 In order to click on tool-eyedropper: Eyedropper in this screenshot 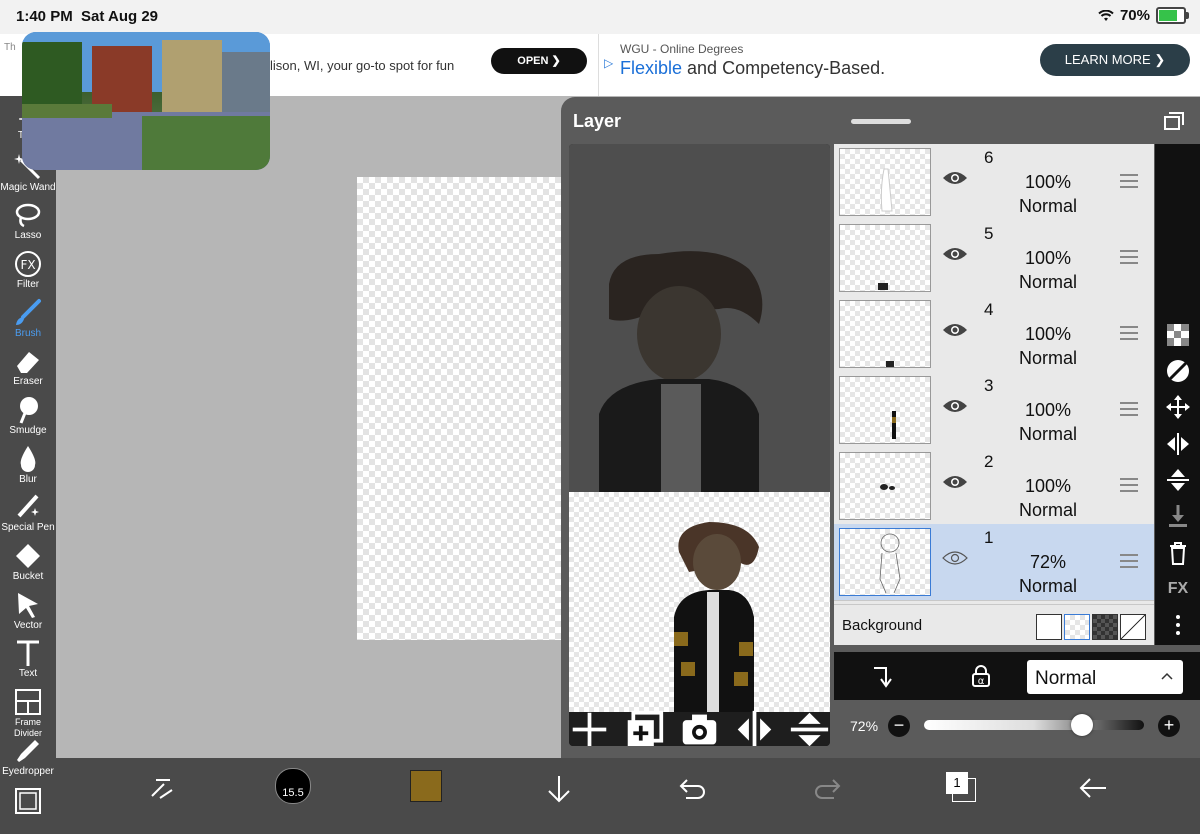, I will do `click(28, 756)`.